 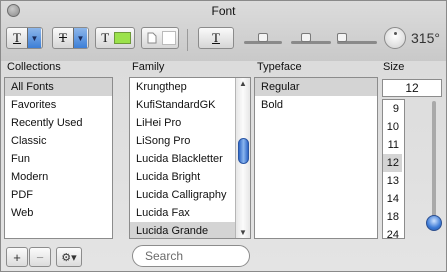 I want to click on strikethrough-popup: T ▼, so click(x=70, y=38).